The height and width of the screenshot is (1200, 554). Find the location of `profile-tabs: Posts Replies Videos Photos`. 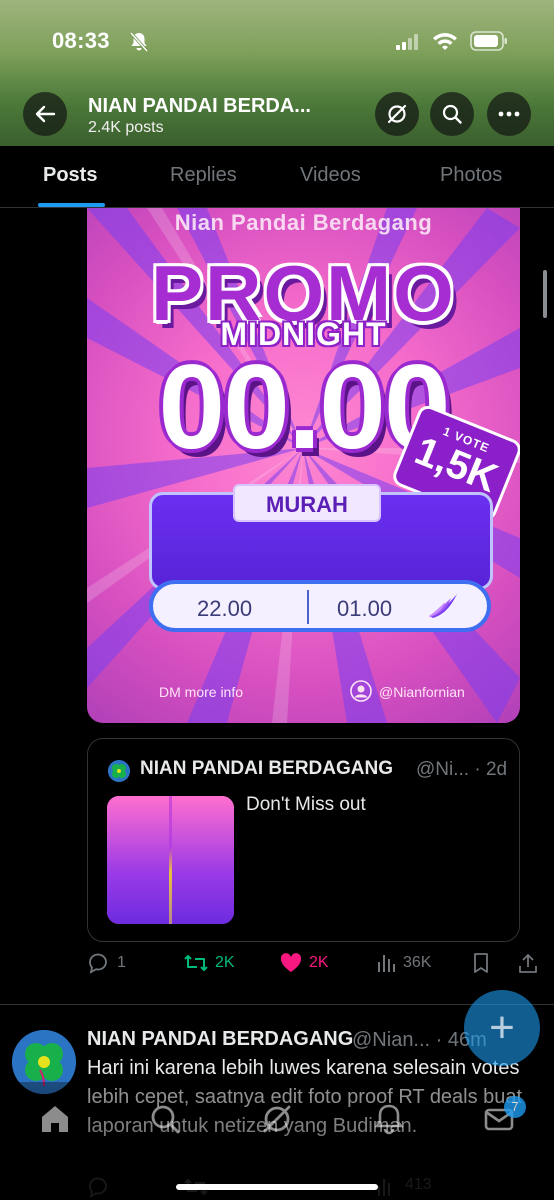

profile-tabs: Posts Replies Videos Photos is located at coordinates (277, 177).